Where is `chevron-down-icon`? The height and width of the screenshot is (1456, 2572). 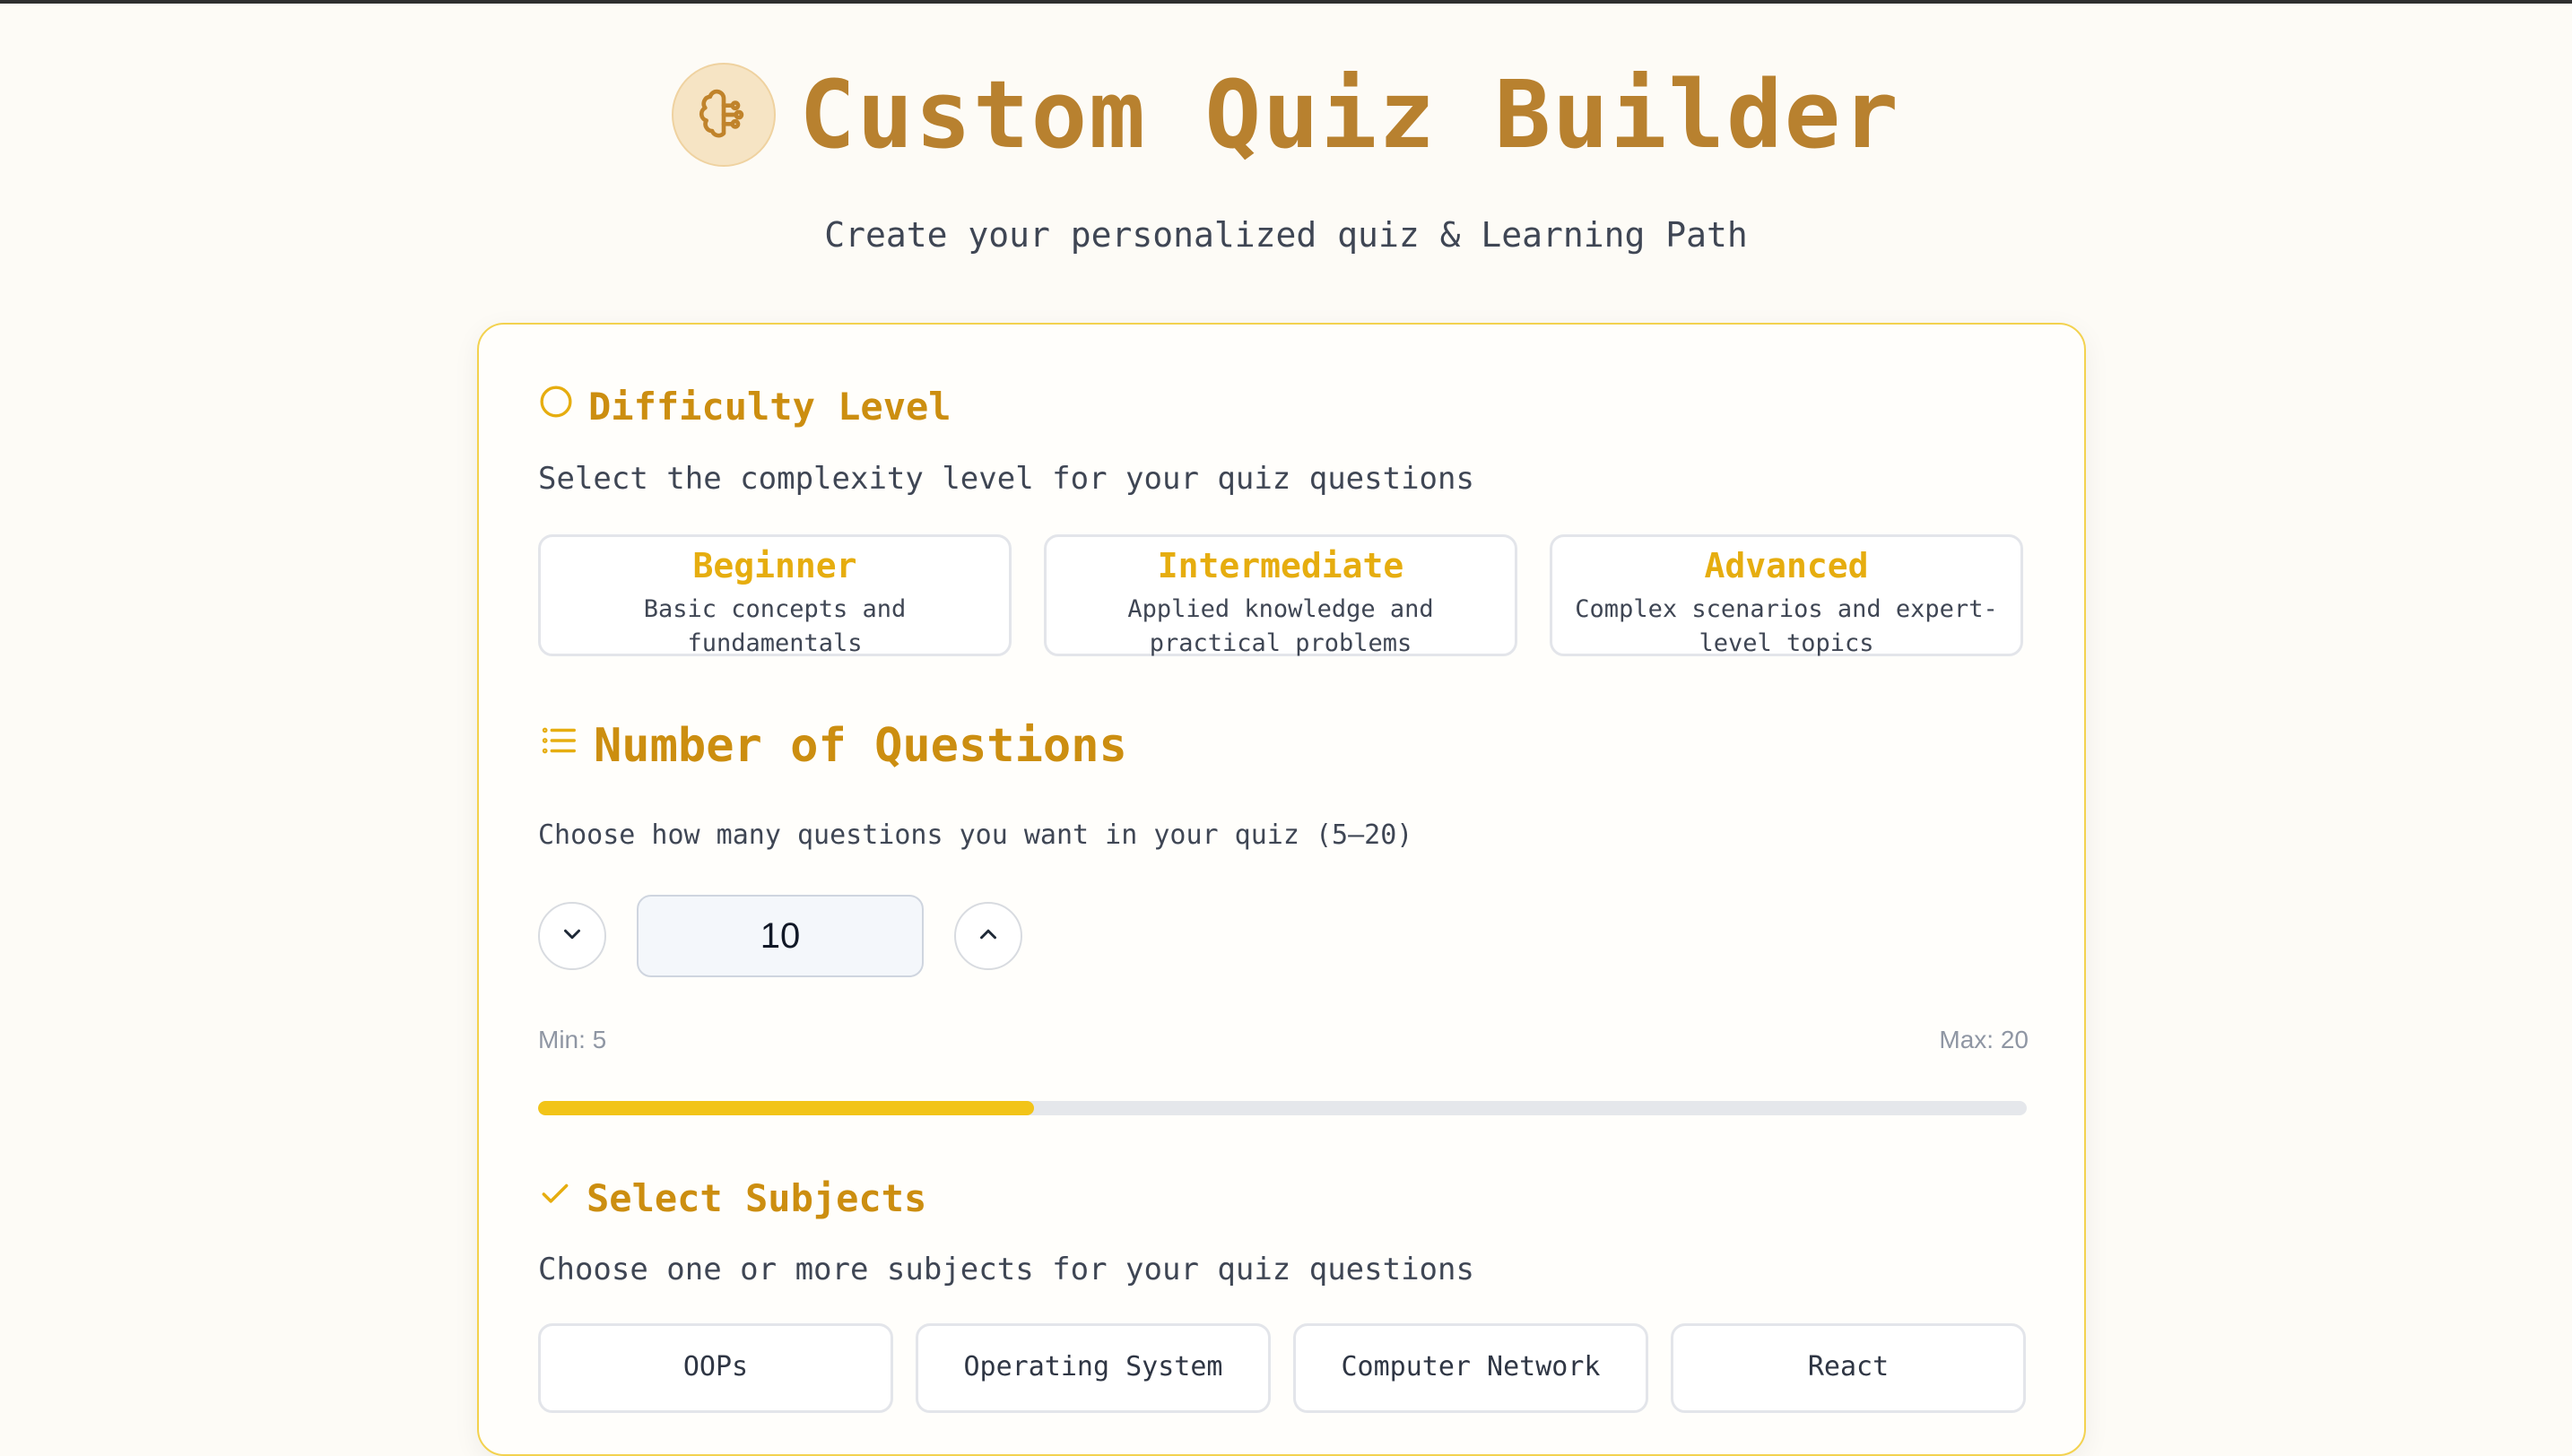 chevron-down-icon is located at coordinates (572, 936).